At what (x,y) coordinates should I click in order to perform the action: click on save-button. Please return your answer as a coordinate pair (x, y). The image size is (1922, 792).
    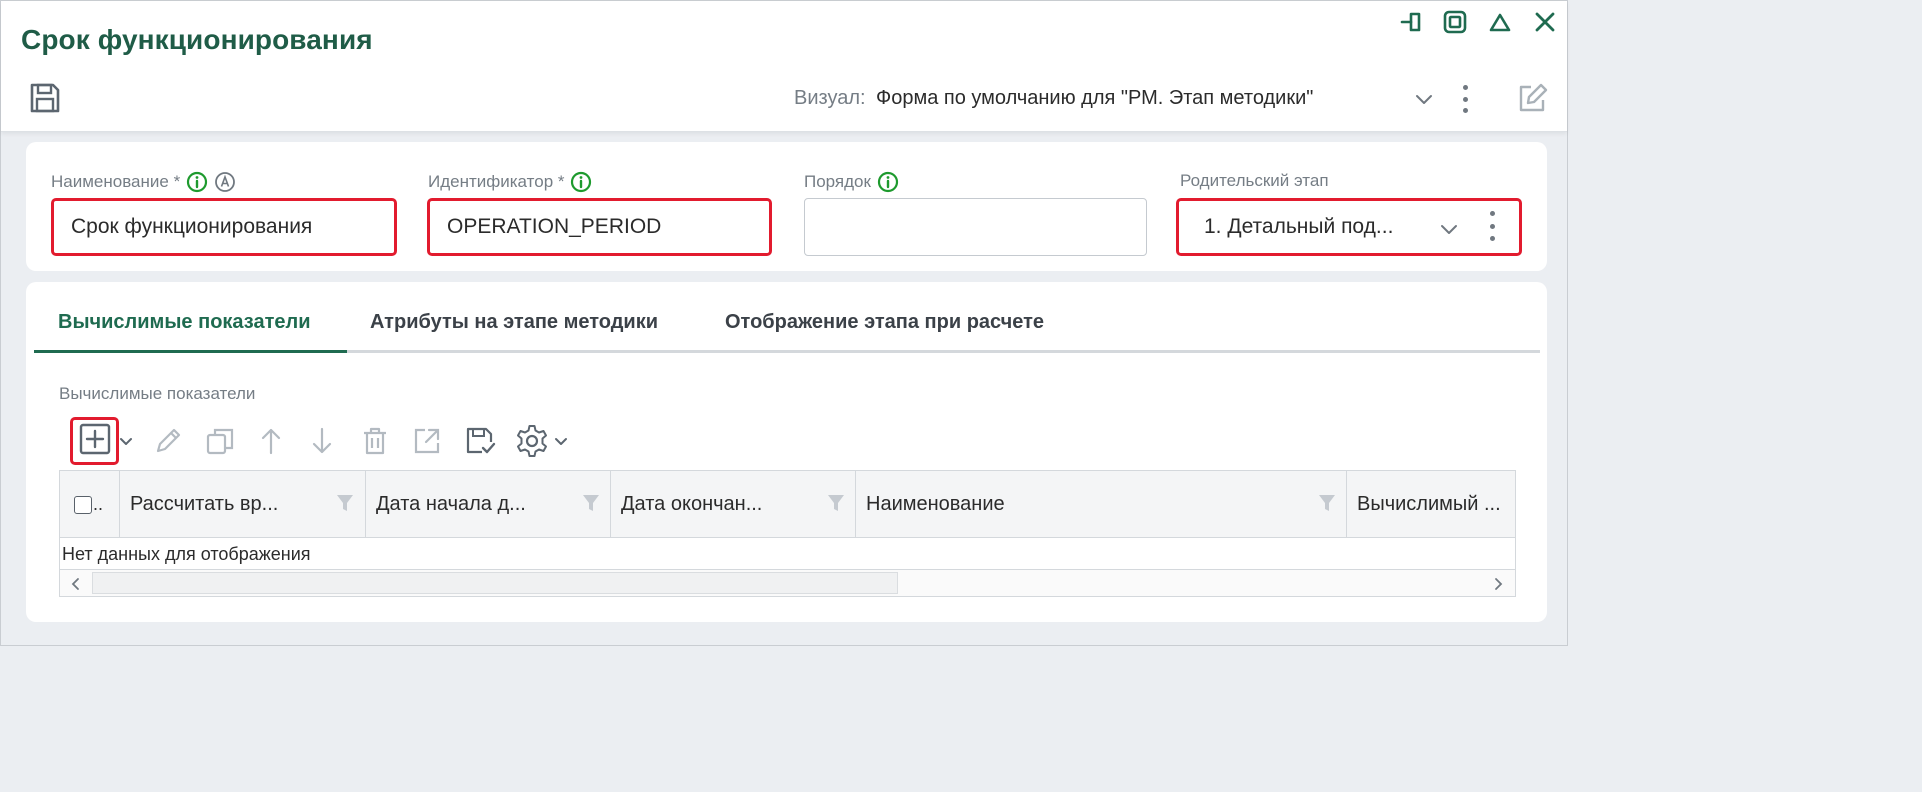
    Looking at the image, I should click on (45, 100).